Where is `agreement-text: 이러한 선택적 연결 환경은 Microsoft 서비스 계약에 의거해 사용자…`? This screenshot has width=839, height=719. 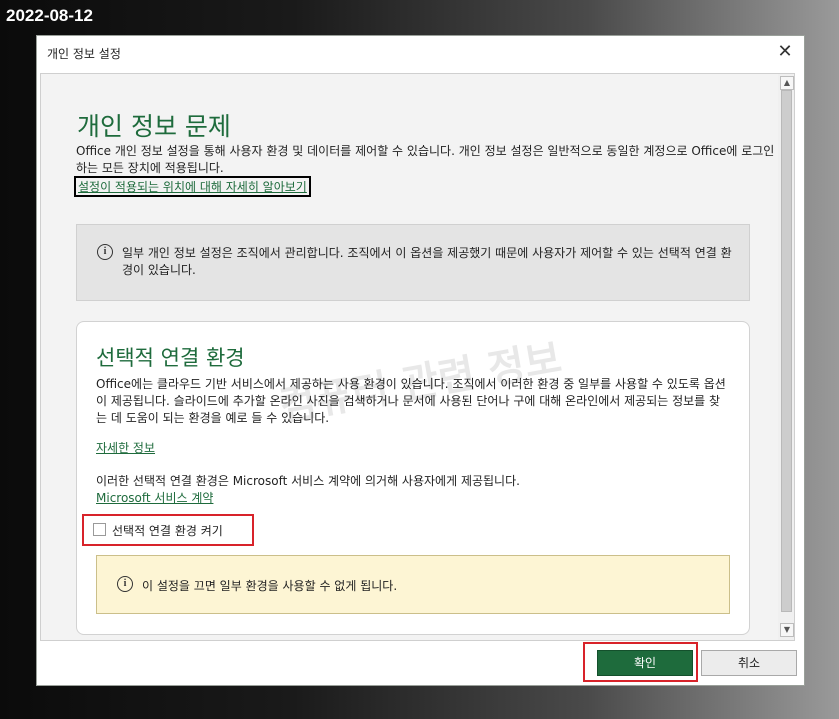 agreement-text: 이러한 선택적 연결 환경은 Microsoft 서비스 계약에 의거해 사용자… is located at coordinates (308, 481).